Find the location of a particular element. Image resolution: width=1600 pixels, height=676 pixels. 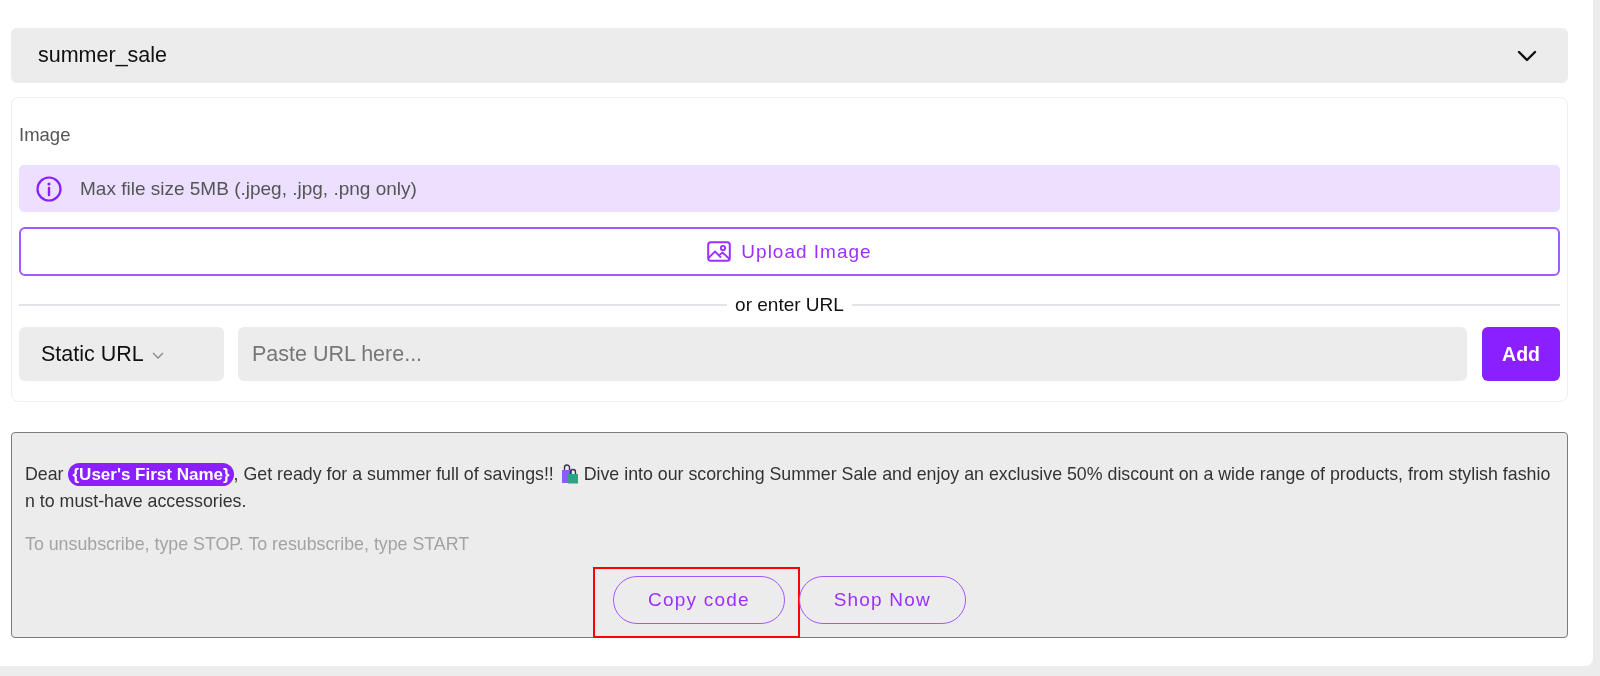

section-label: Image is located at coordinates (45, 135).